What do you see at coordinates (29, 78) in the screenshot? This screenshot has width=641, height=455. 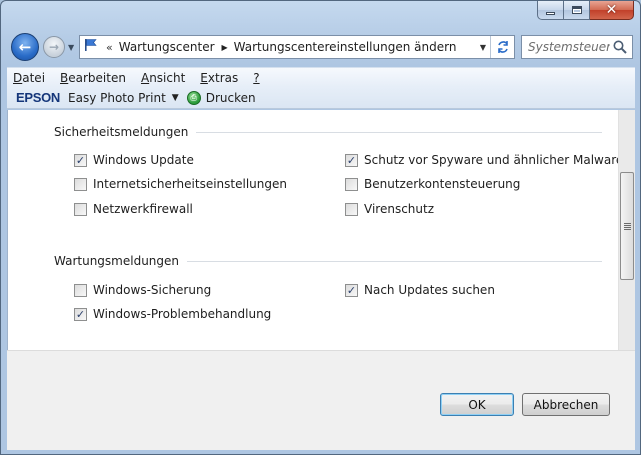 I see `menu-datei: Datei` at bounding box center [29, 78].